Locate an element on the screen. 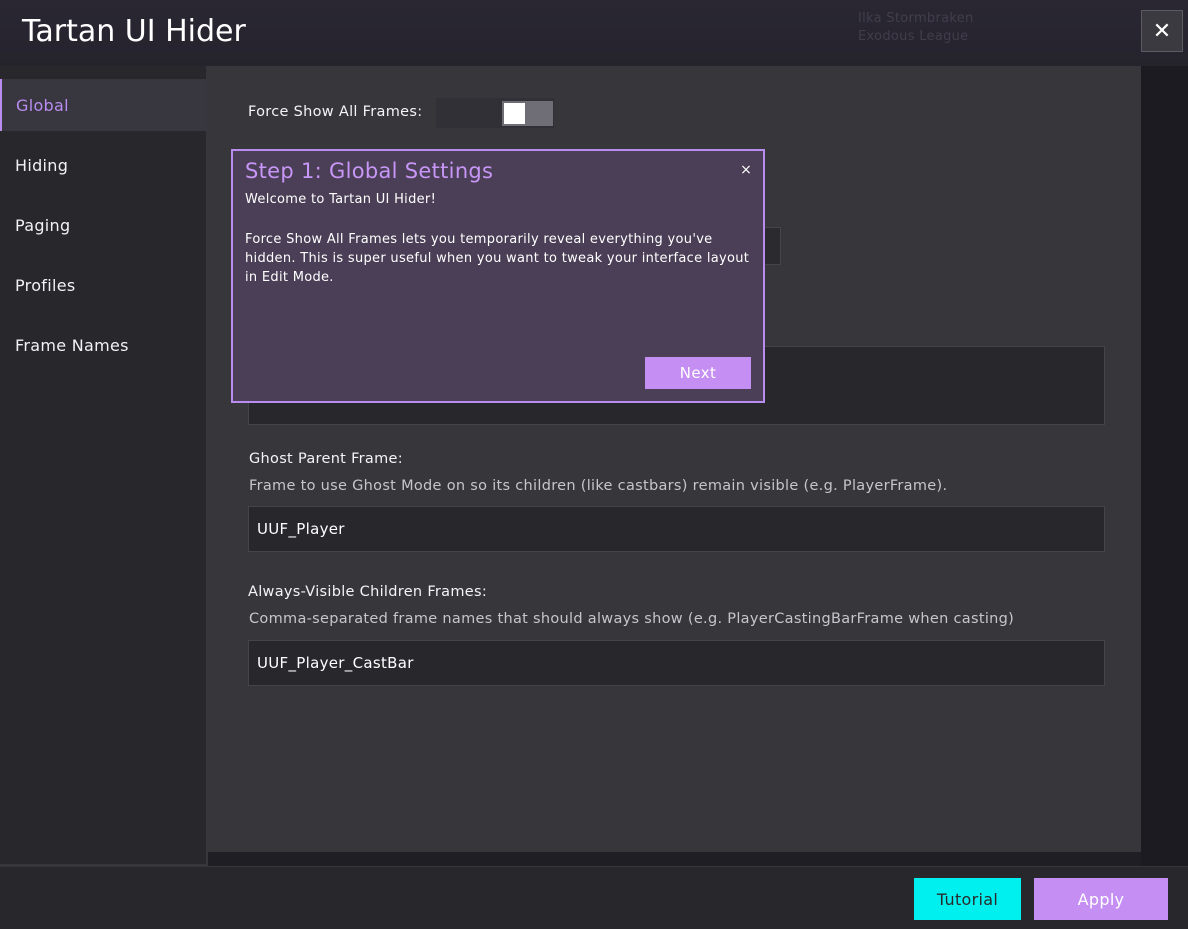  sidebar-item-frame-names: Frame Names is located at coordinates (103, 345).